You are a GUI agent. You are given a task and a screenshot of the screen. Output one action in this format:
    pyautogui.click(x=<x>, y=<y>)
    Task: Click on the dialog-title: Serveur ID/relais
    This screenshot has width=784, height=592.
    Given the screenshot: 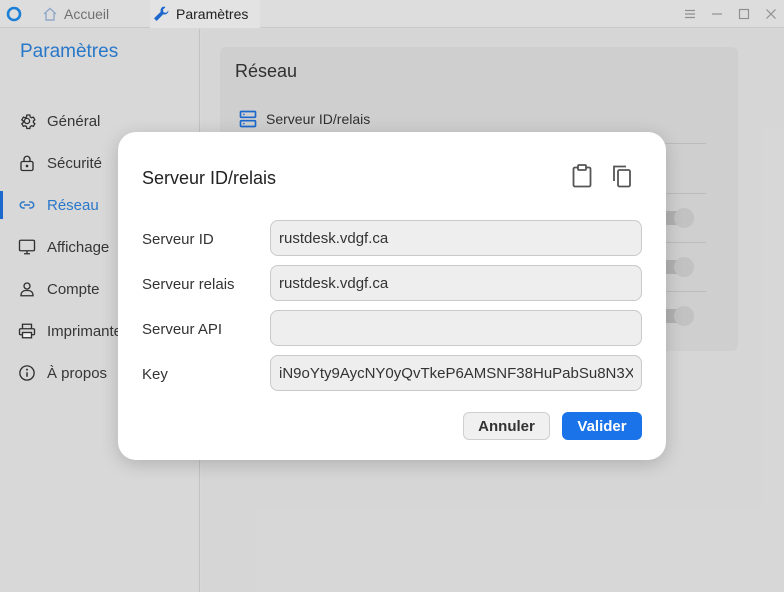 What is the action you would take?
    pyautogui.click(x=209, y=178)
    